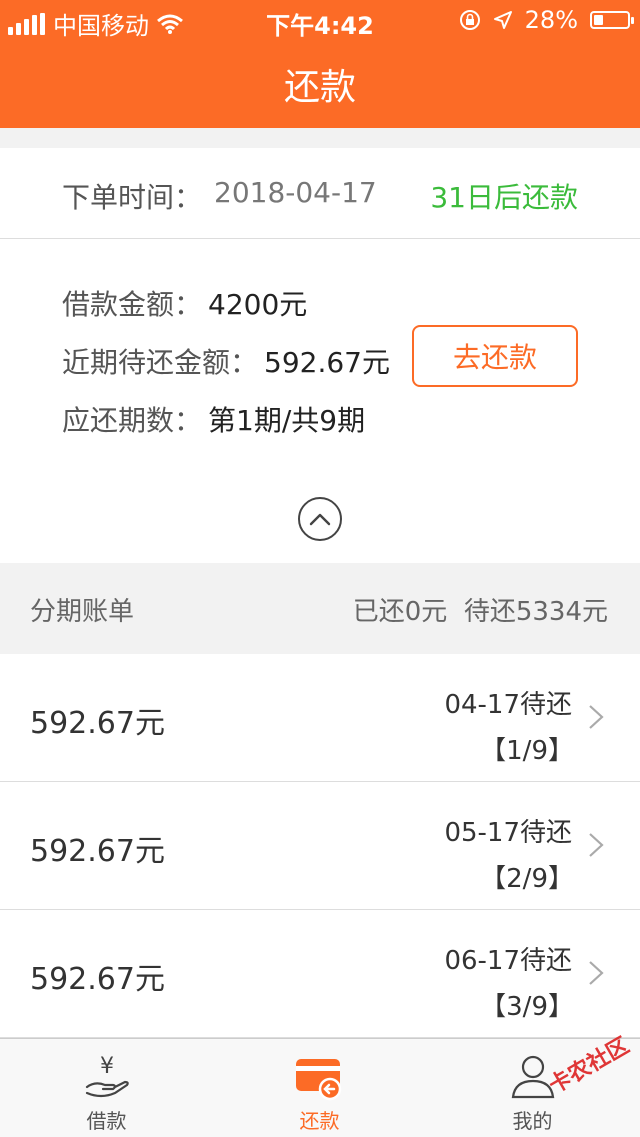  I want to click on installment-item: 592.67元 06-17待还 【3/9】, so click(320, 974).